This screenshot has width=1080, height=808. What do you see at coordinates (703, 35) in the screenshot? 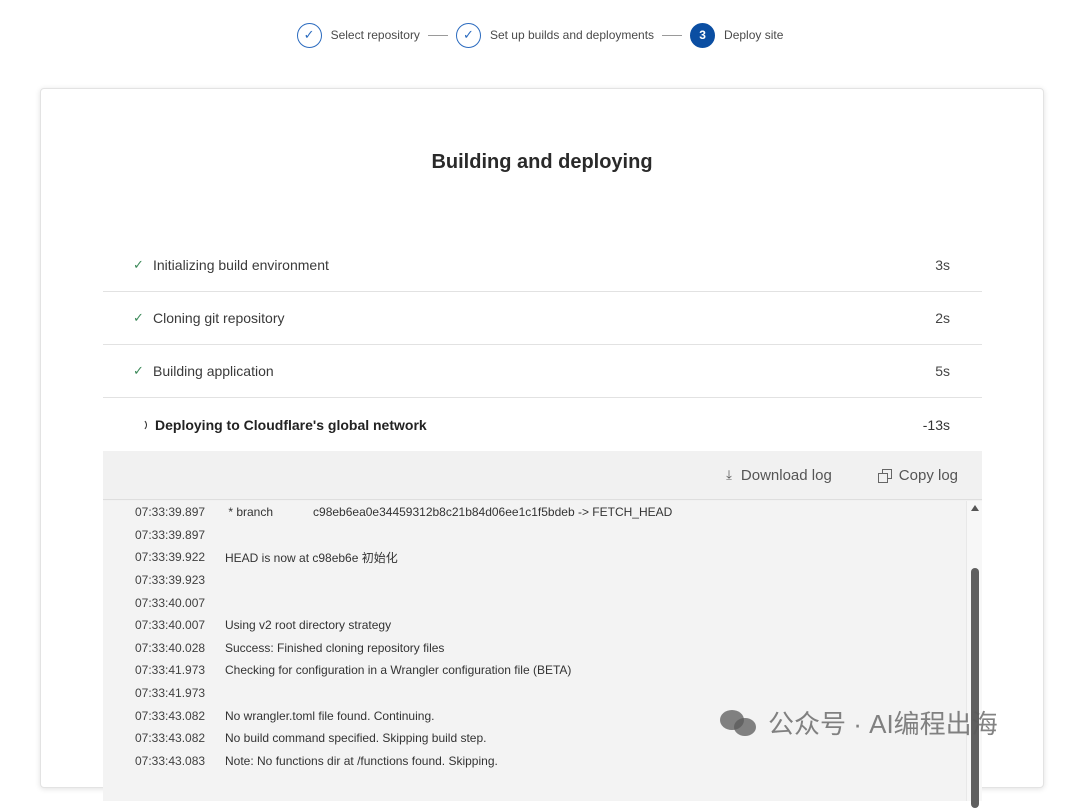
I see `step-3-number-badge: 3` at bounding box center [703, 35].